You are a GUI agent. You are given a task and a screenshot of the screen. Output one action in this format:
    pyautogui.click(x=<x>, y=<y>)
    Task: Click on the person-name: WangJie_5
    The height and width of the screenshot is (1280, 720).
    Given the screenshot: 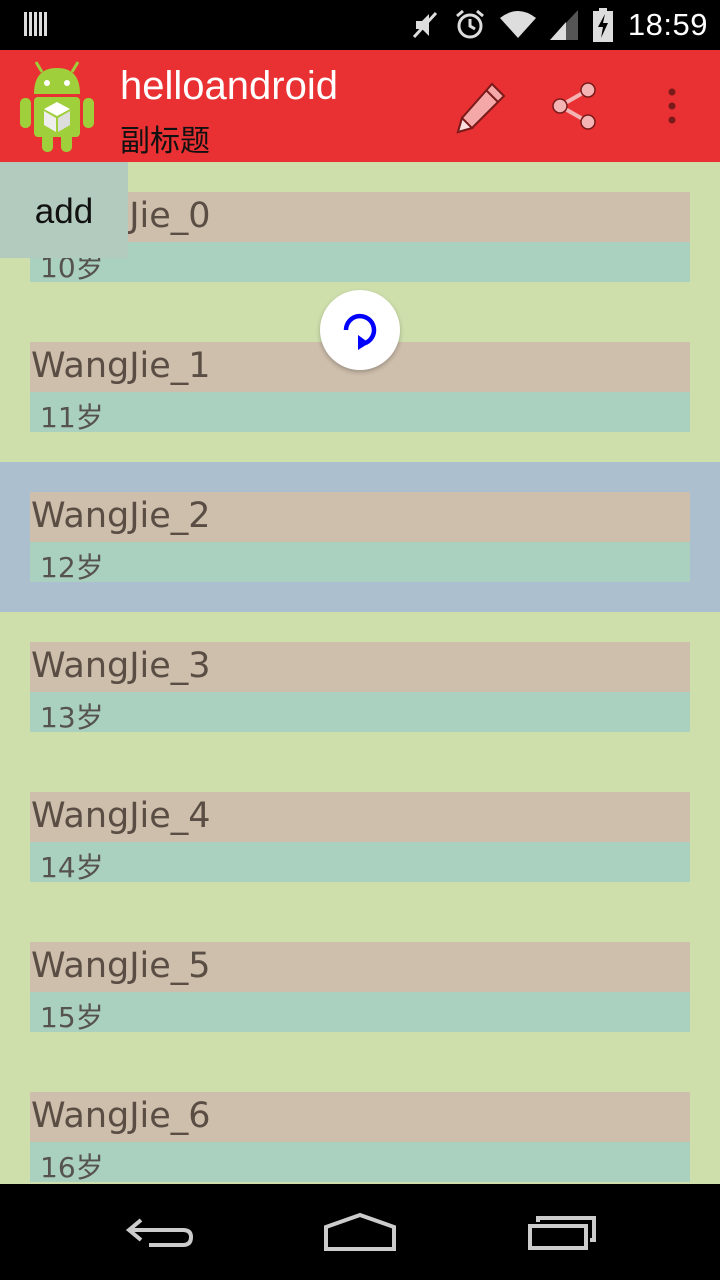 What is the action you would take?
    pyautogui.click(x=121, y=966)
    